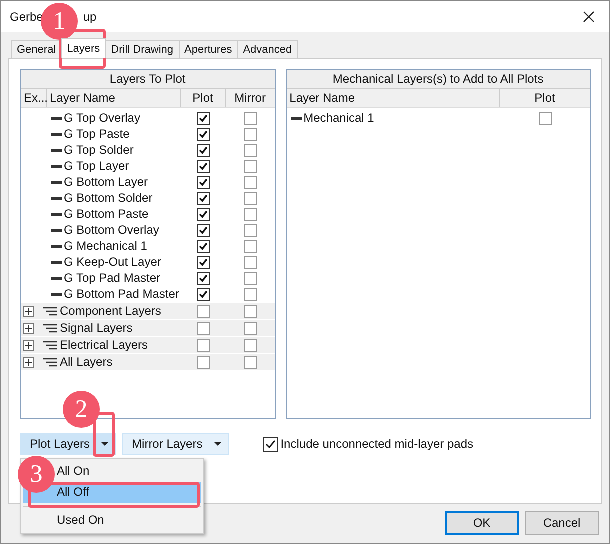 The width and height of the screenshot is (610, 544). Describe the element at coordinates (562, 523) in the screenshot. I see `dialog-button: Cancel` at that location.